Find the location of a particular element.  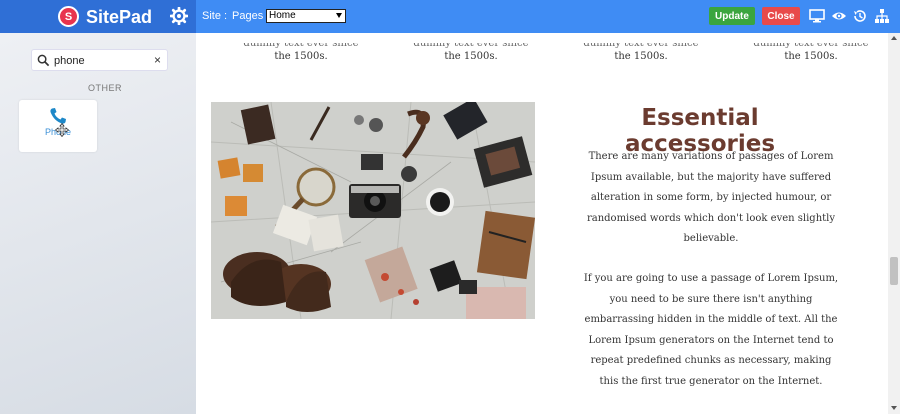

widget-search: × is located at coordinates (99, 60).